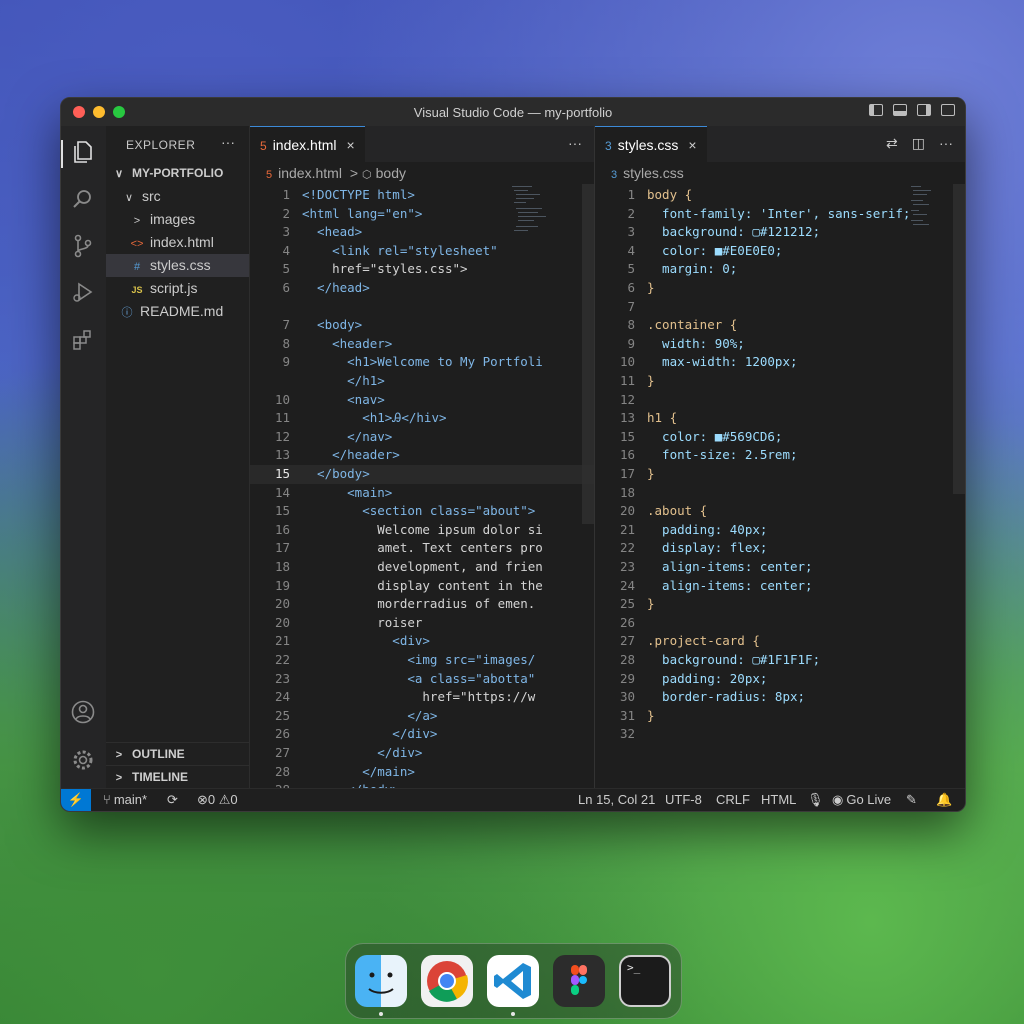 The height and width of the screenshot is (1024, 1024). What do you see at coordinates (780, 511) in the screenshot?
I see `code-line: 20 .about {` at bounding box center [780, 511].